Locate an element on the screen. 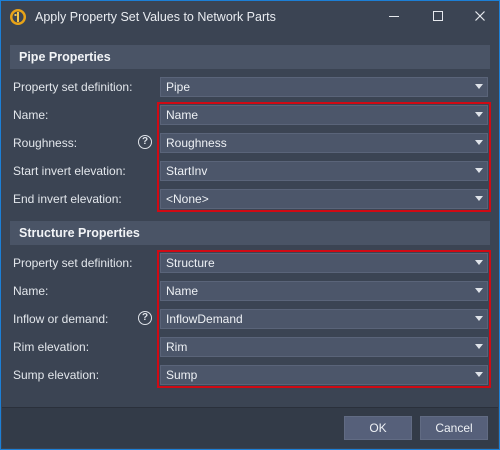  dropdown-value: Rim is located at coordinates (177, 347).